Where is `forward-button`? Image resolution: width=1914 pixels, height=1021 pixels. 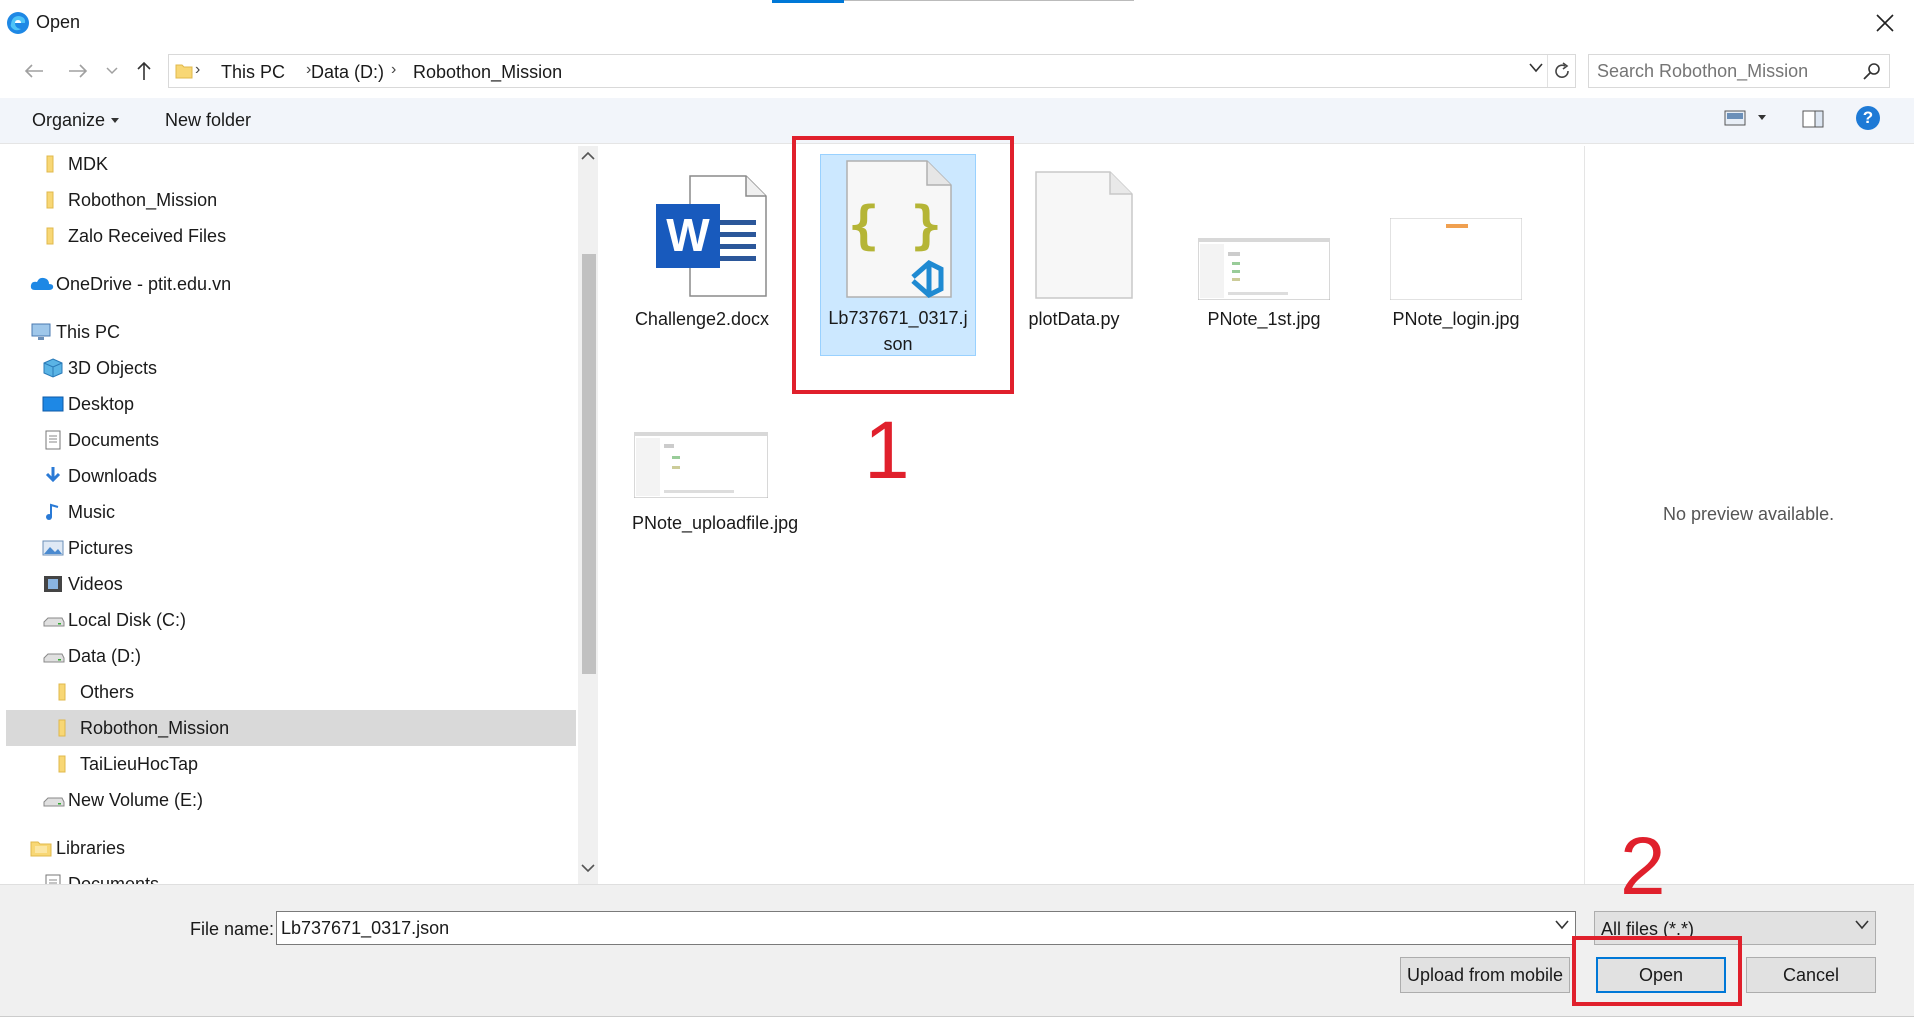
forward-button is located at coordinates (78, 71).